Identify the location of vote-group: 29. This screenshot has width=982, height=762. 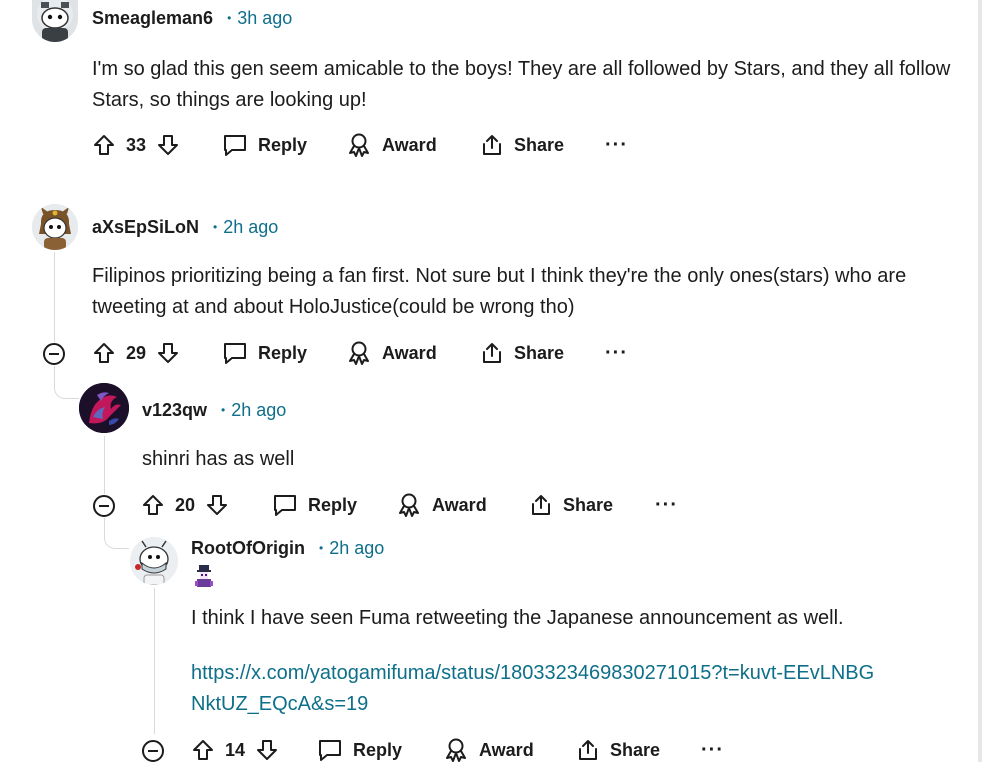
(136, 353).